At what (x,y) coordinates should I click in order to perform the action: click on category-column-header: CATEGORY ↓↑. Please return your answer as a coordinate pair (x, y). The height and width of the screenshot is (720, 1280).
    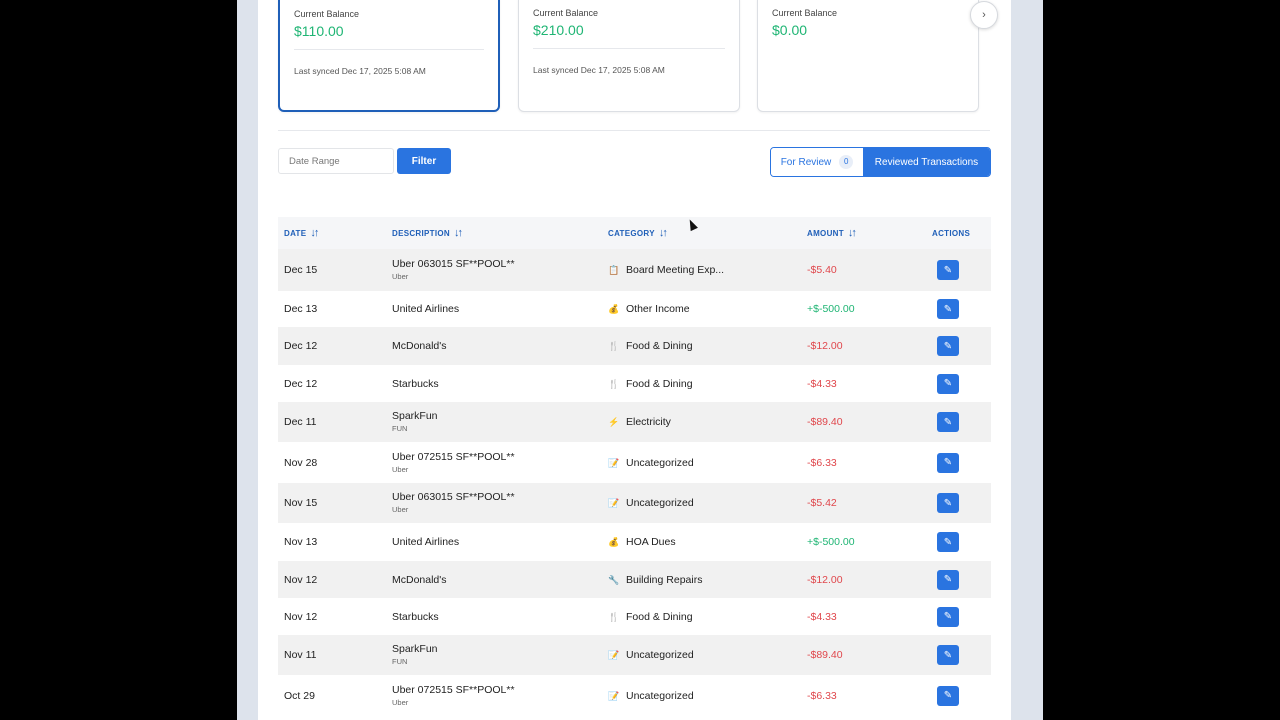
    Looking at the image, I should click on (638, 233).